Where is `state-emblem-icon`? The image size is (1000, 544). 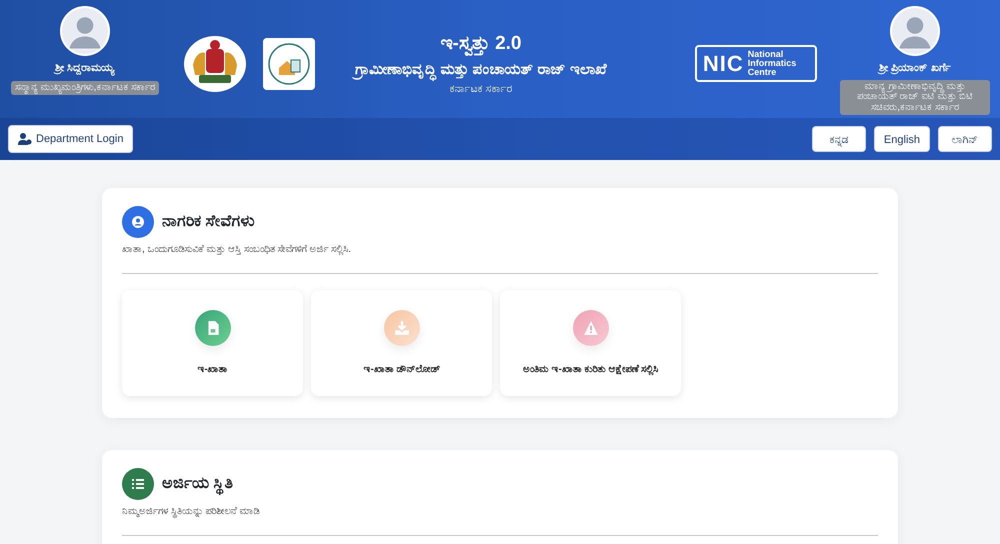 state-emblem-icon is located at coordinates (215, 63).